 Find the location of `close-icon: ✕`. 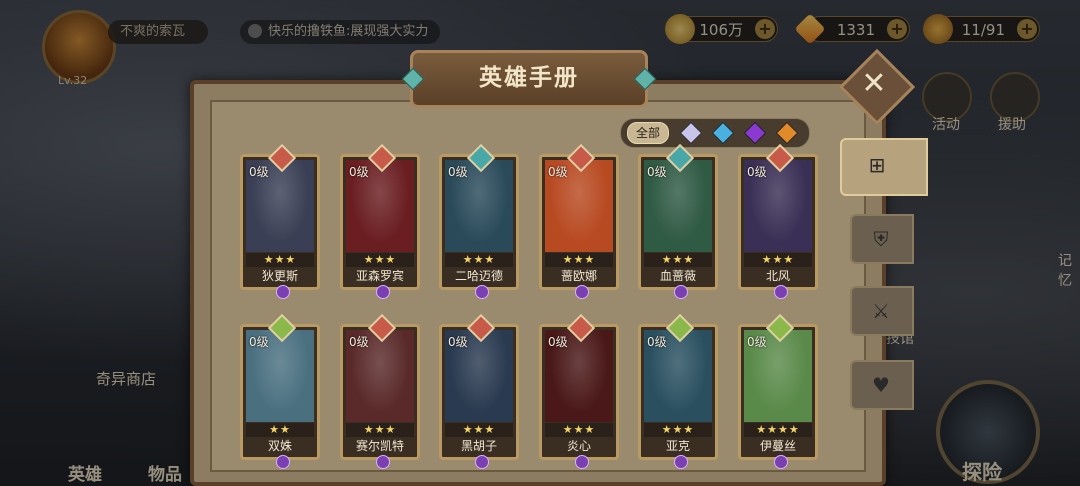

close-icon: ✕ is located at coordinates (874, 84).